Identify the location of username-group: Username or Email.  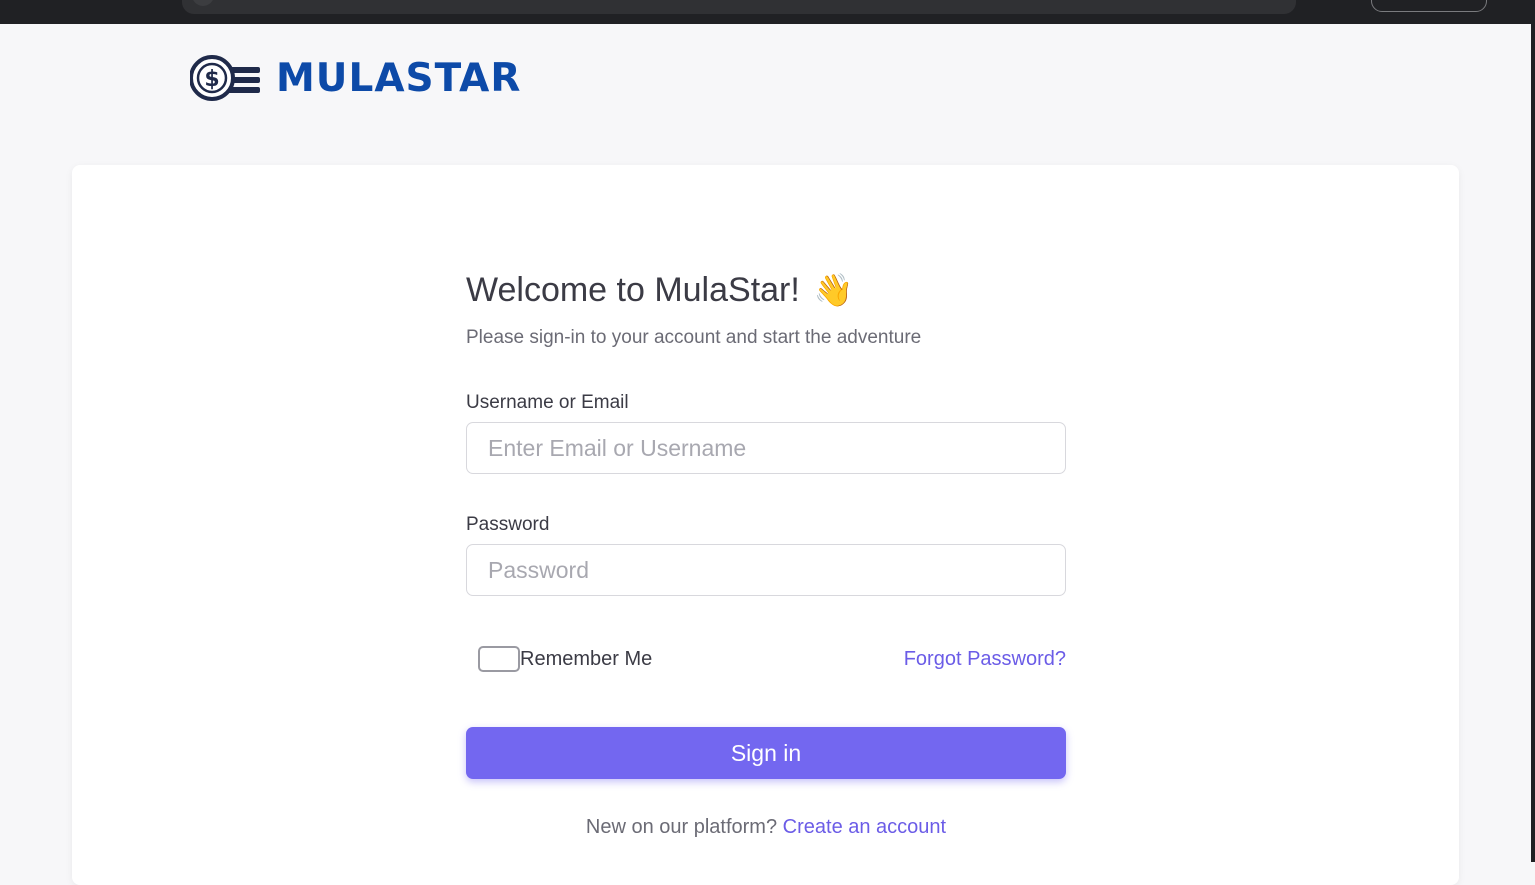
(766, 433).